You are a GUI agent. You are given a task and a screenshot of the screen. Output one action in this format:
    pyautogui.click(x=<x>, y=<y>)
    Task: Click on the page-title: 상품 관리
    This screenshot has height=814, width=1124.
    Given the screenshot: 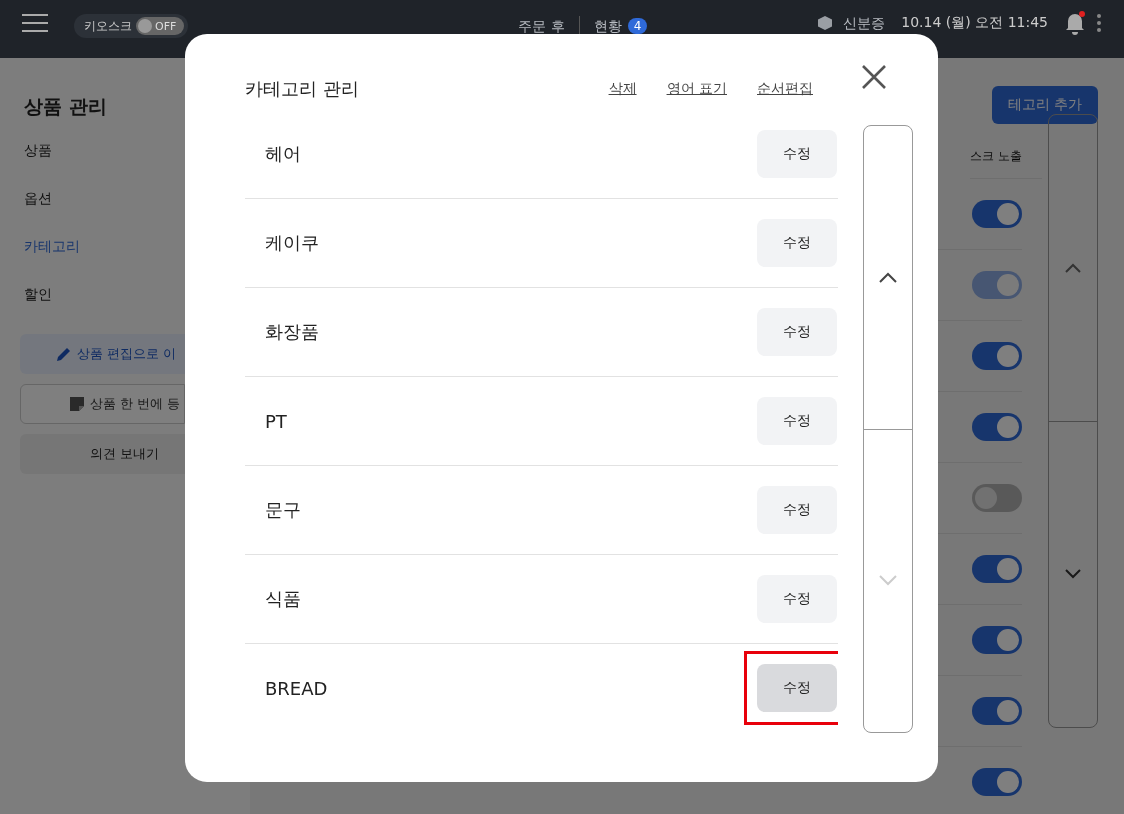 What is the action you would take?
    pyautogui.click(x=66, y=106)
    